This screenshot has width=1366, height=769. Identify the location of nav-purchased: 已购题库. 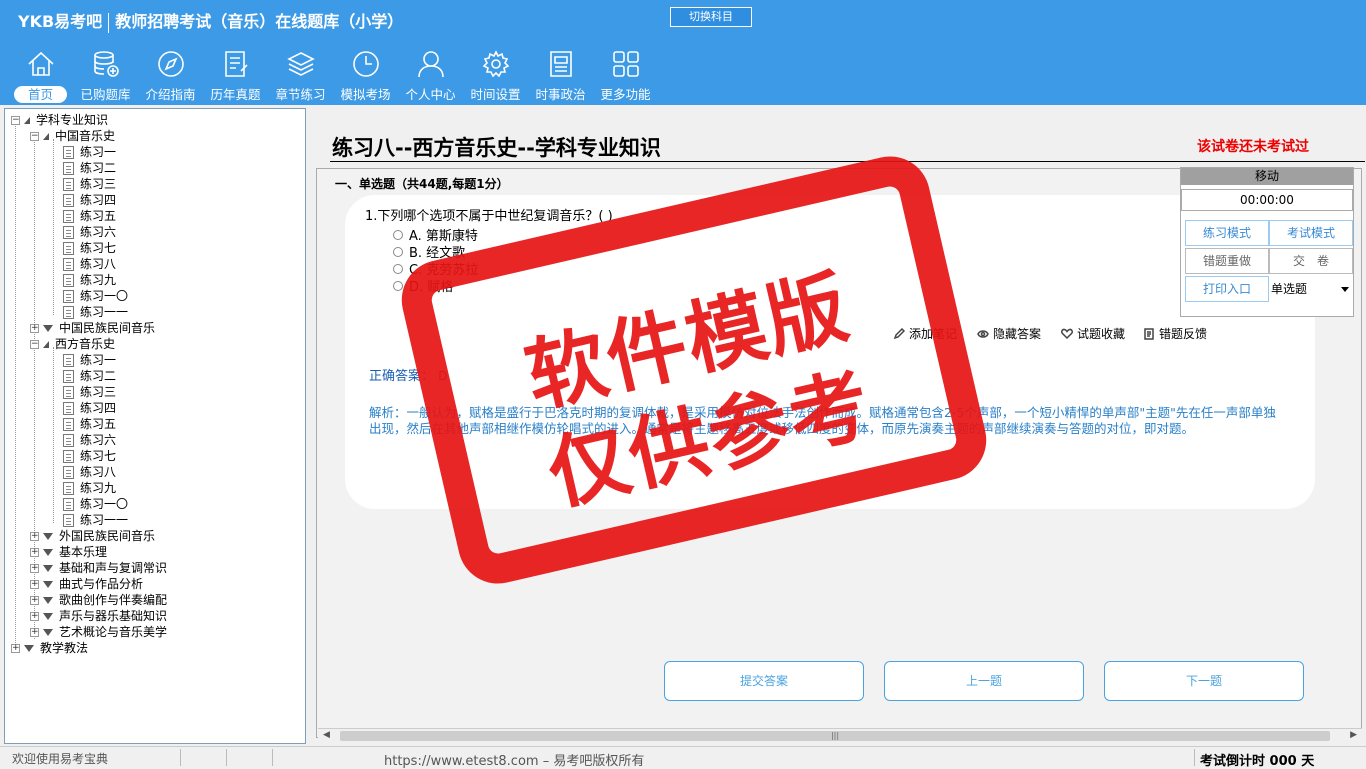
(105, 75).